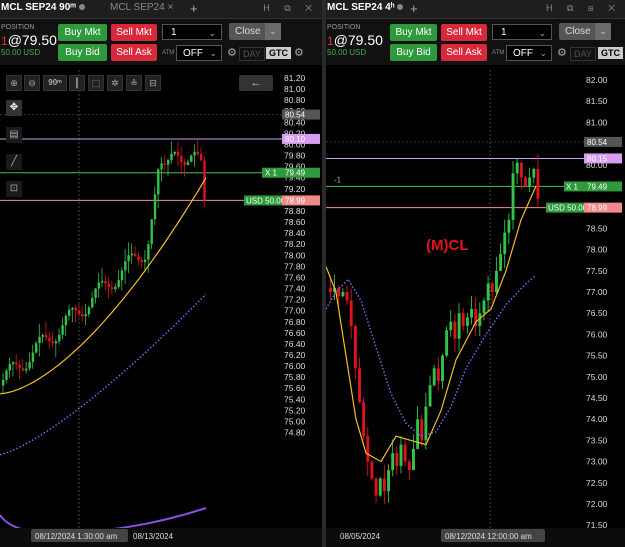  I want to click on back-arrow-icon: ←, so click(256, 83).